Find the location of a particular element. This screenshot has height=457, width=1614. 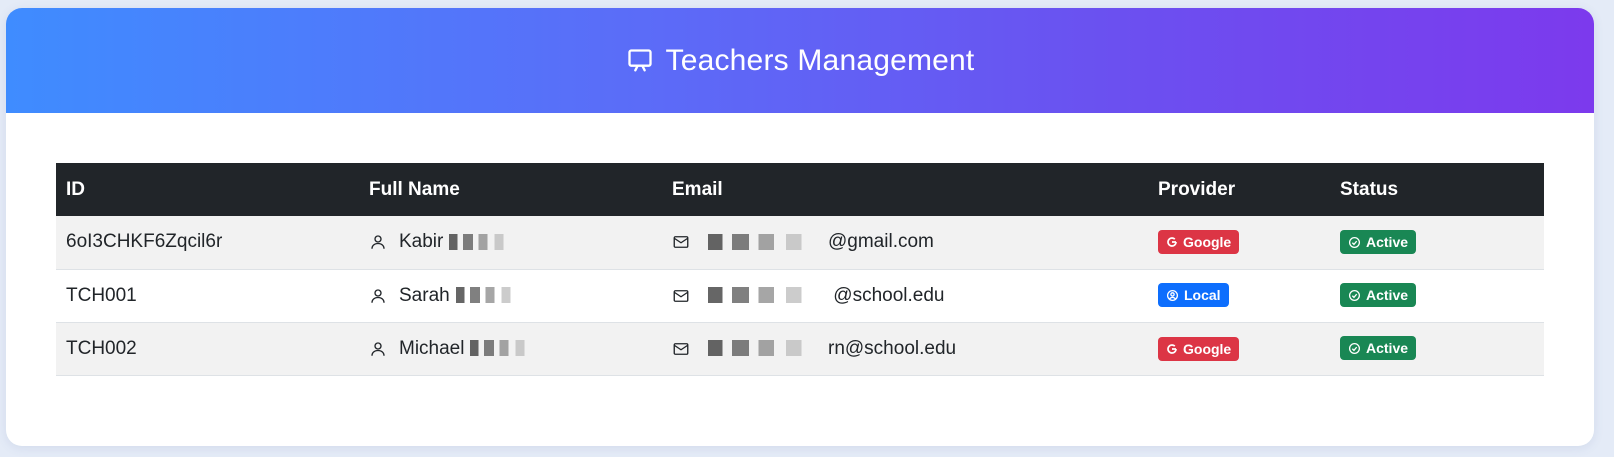

column-header-email: Email is located at coordinates (905, 189).